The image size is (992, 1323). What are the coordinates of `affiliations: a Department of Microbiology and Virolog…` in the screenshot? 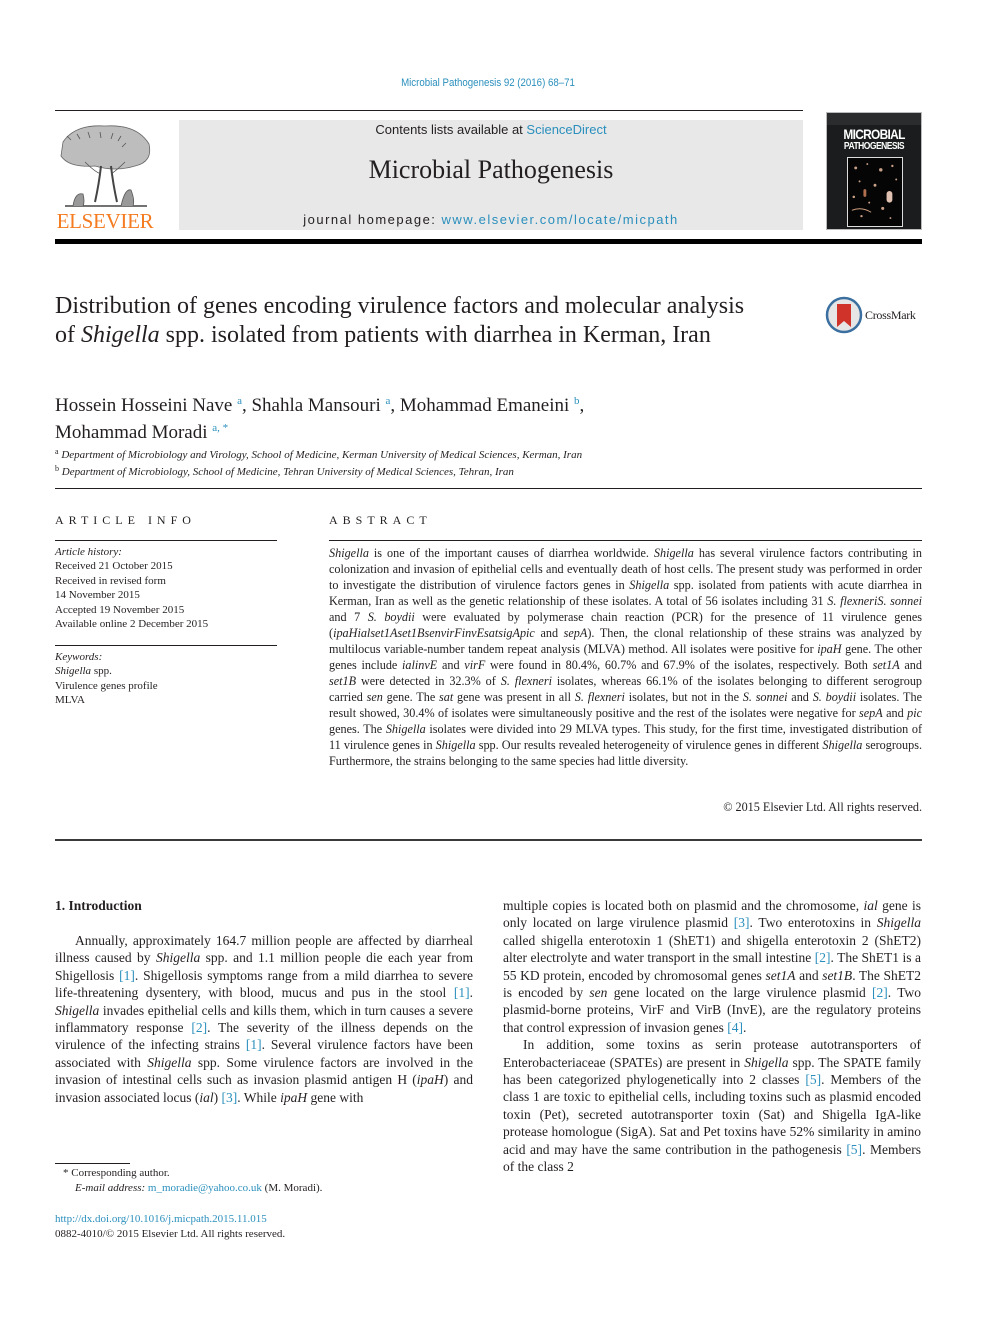 It's located at (435, 462).